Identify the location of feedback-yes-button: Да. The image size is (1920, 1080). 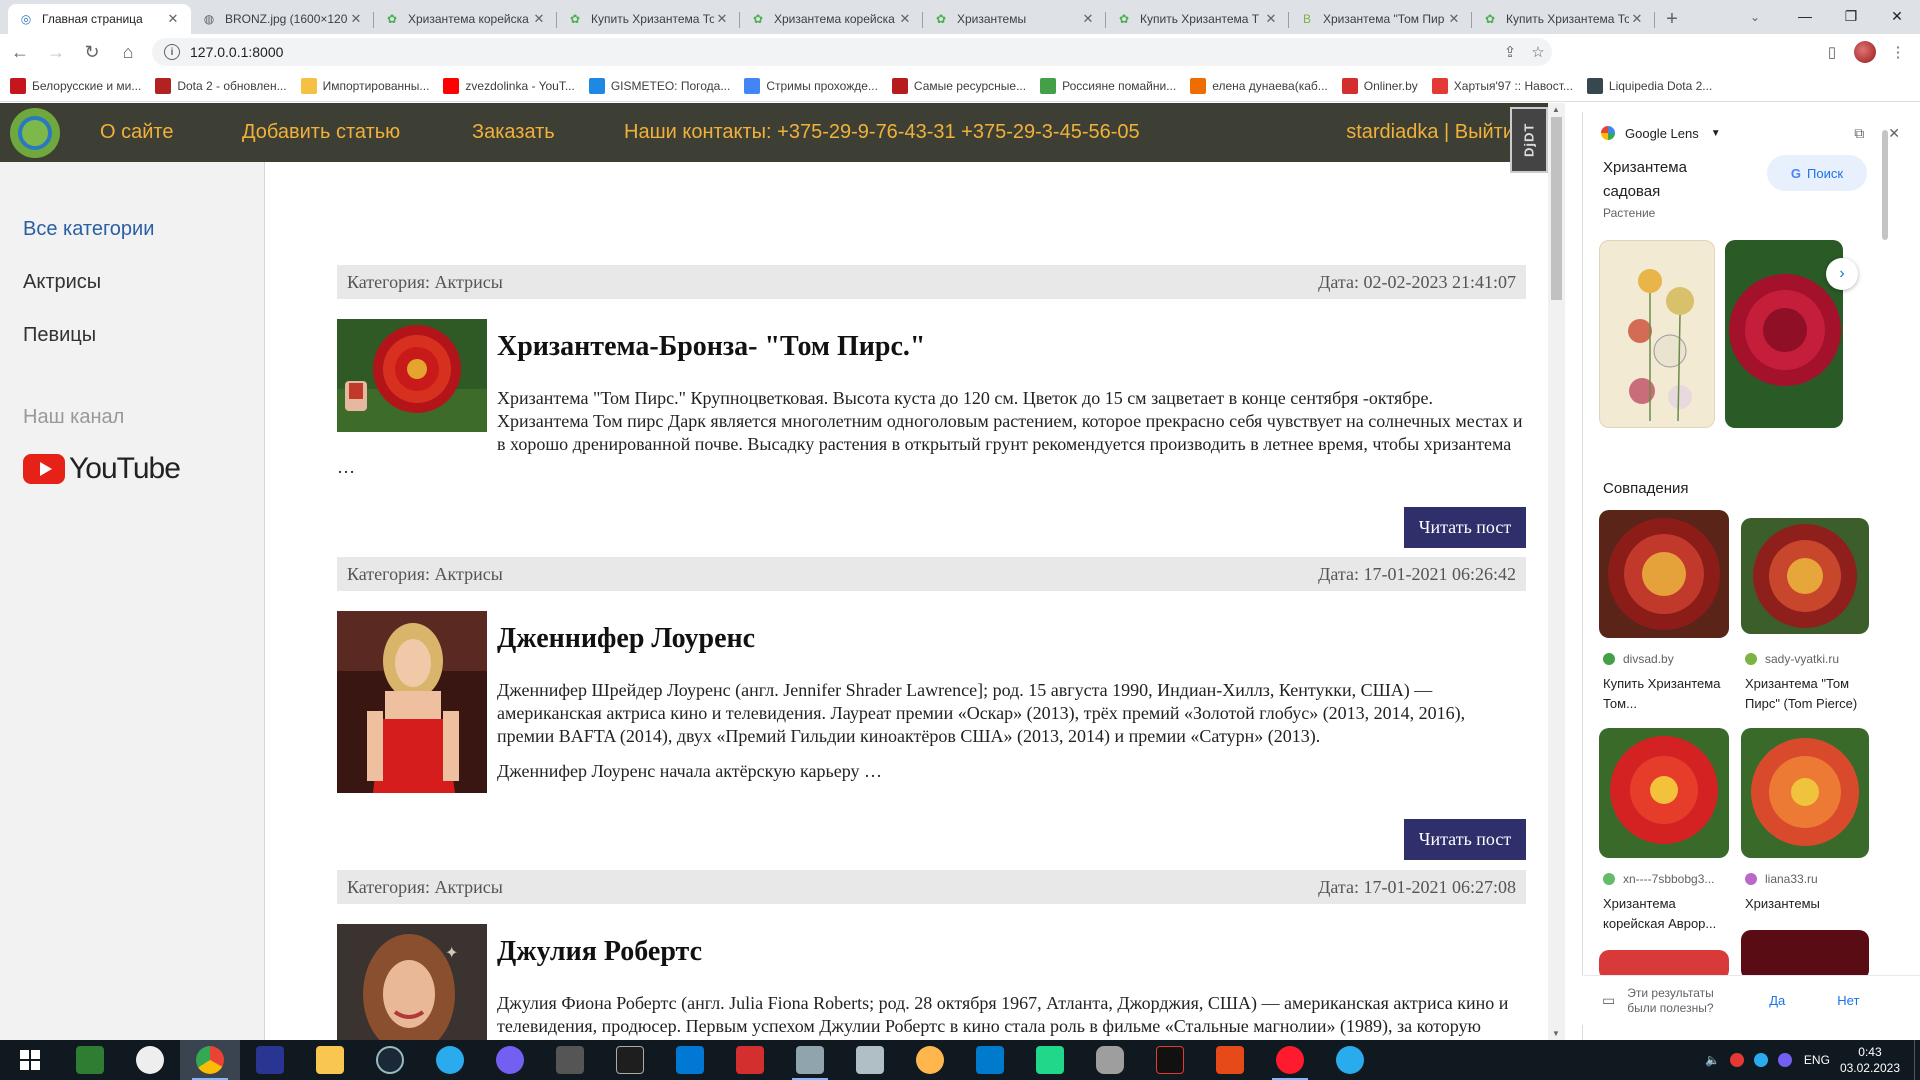
(1777, 1000).